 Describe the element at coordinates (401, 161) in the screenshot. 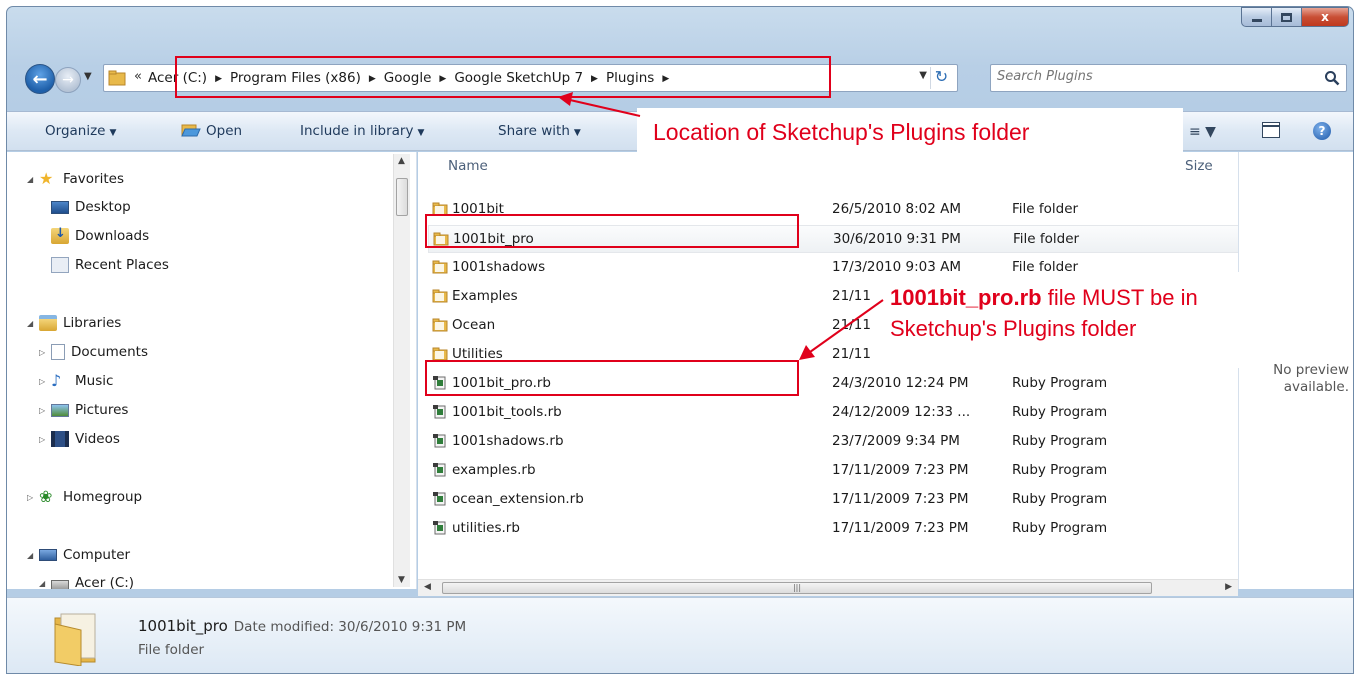

I see `scroll-up-icon: ▲` at that location.